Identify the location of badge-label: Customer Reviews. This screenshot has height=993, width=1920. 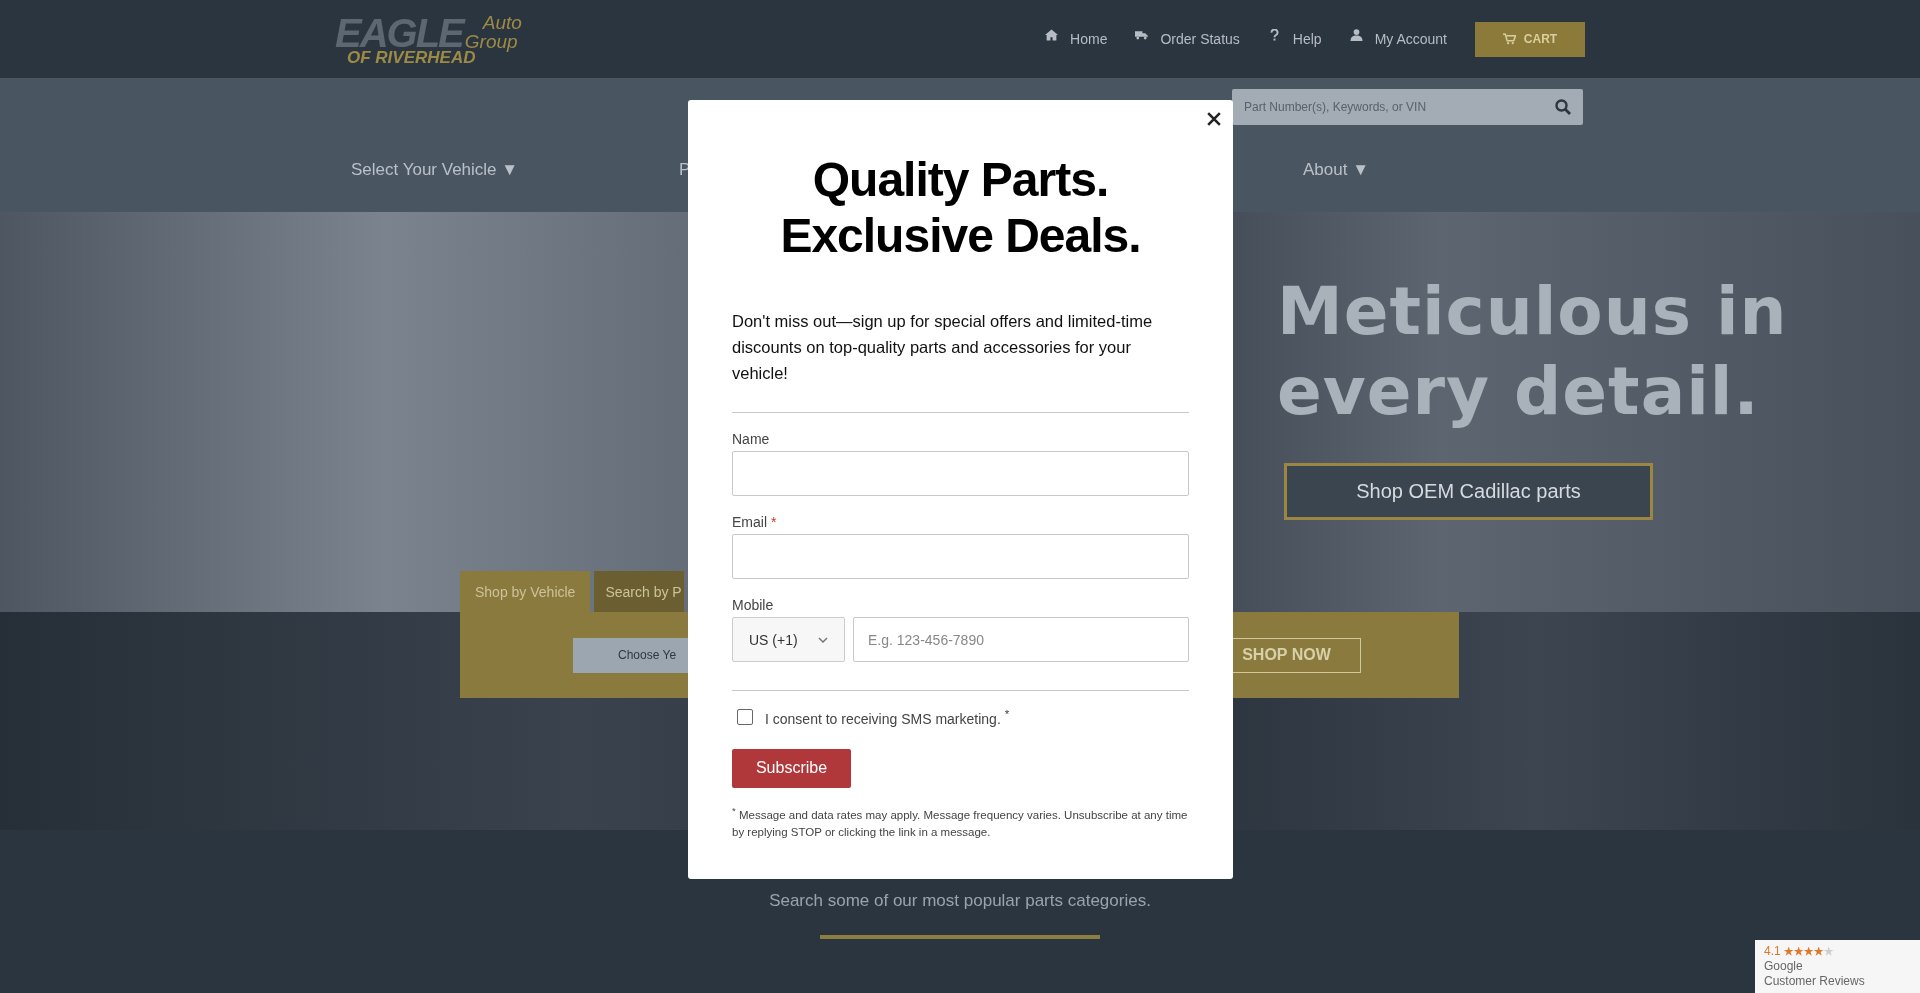
(1815, 981).